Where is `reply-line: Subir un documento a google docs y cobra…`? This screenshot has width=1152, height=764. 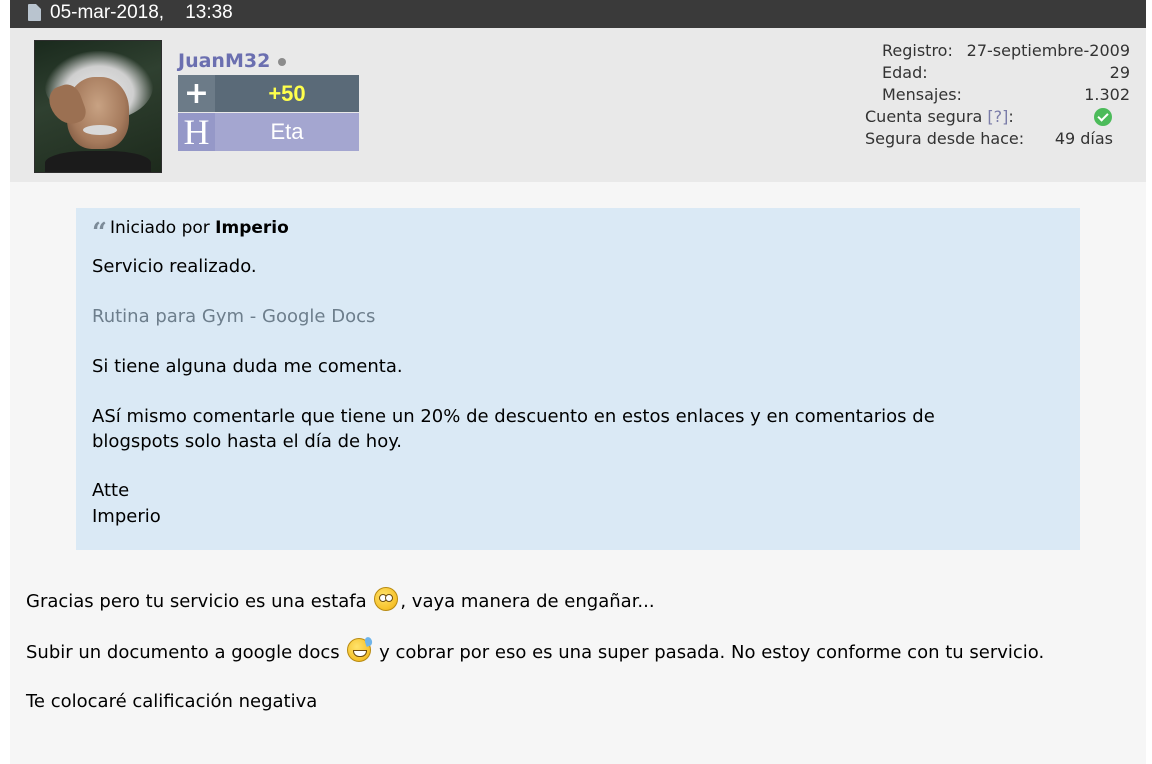 reply-line: Subir un documento a google docs y cobra… is located at coordinates (535, 652).